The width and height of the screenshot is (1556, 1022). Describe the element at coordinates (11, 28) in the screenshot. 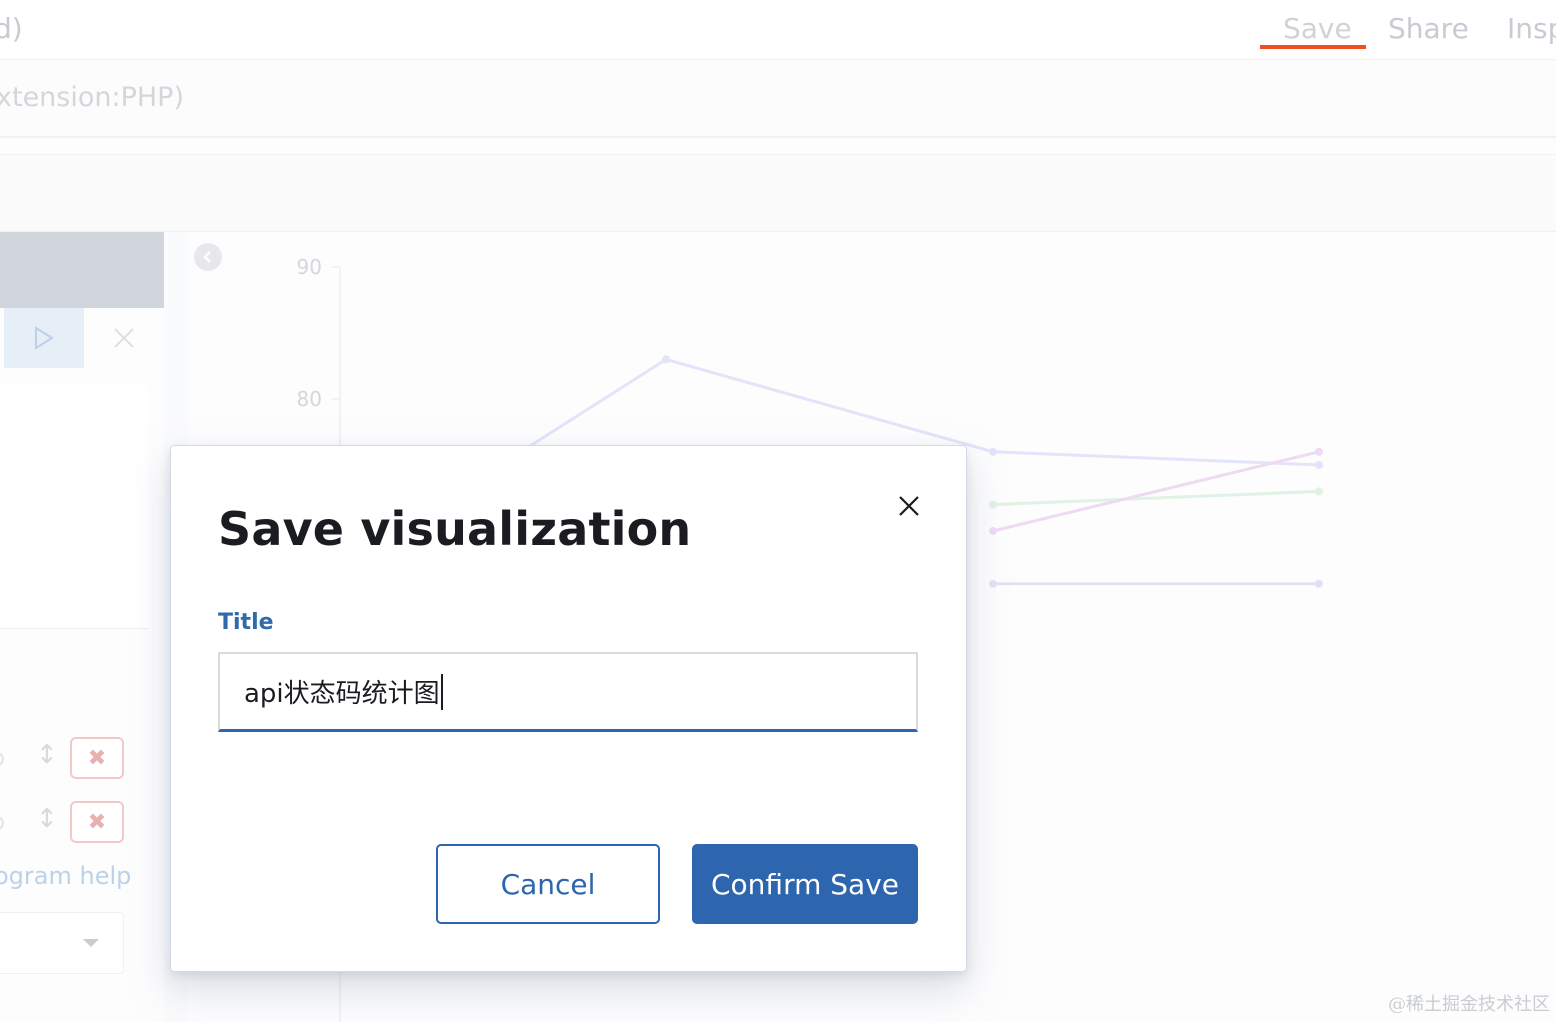

I see `app-title: d)` at that location.